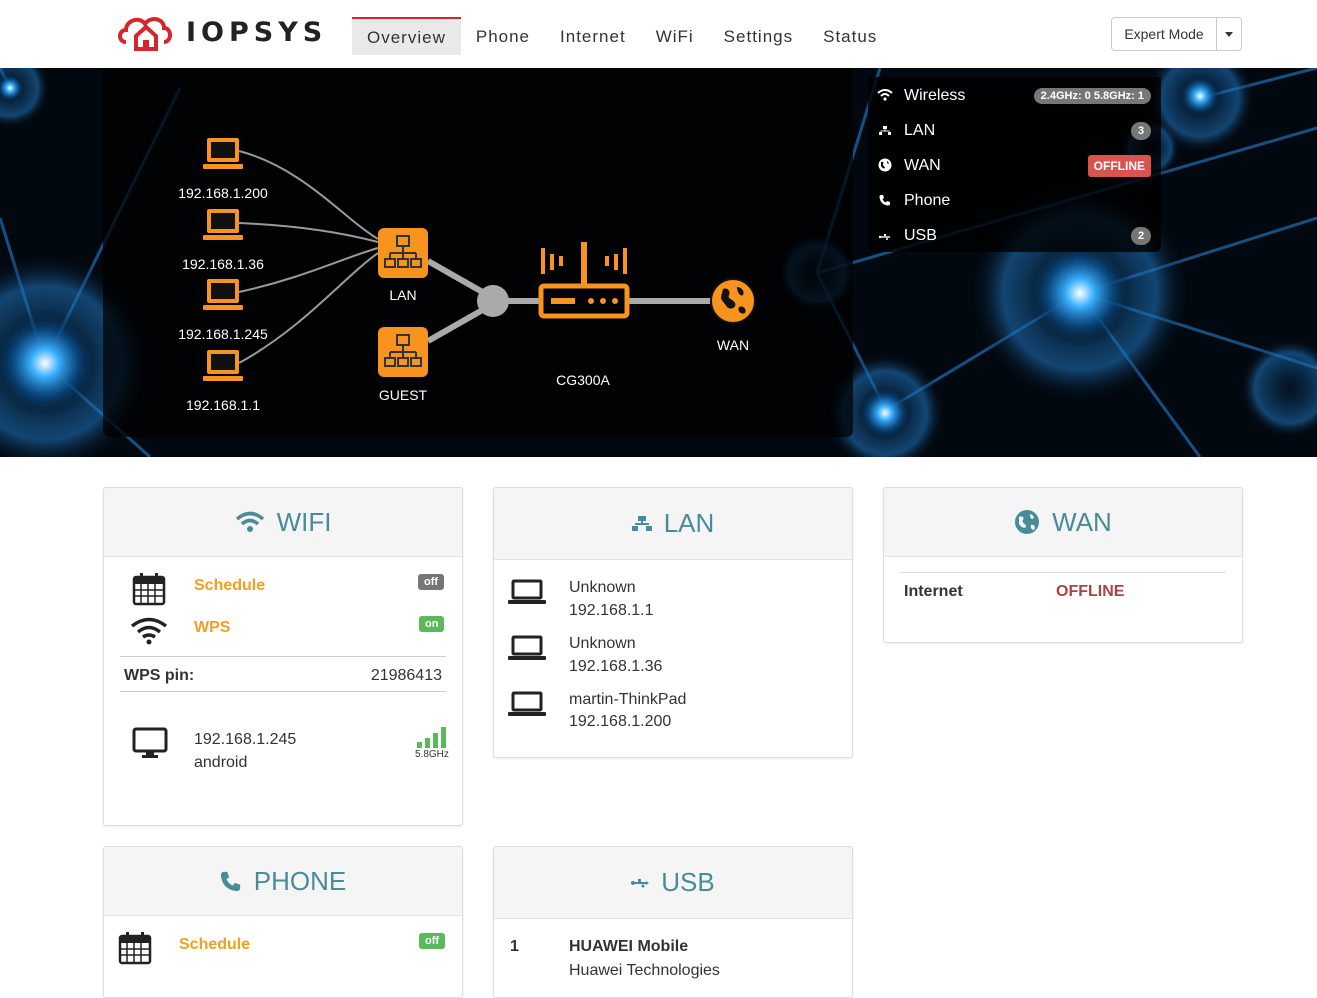 This screenshot has height=998, width=1317. I want to click on panel-title: WIFI, so click(304, 521).